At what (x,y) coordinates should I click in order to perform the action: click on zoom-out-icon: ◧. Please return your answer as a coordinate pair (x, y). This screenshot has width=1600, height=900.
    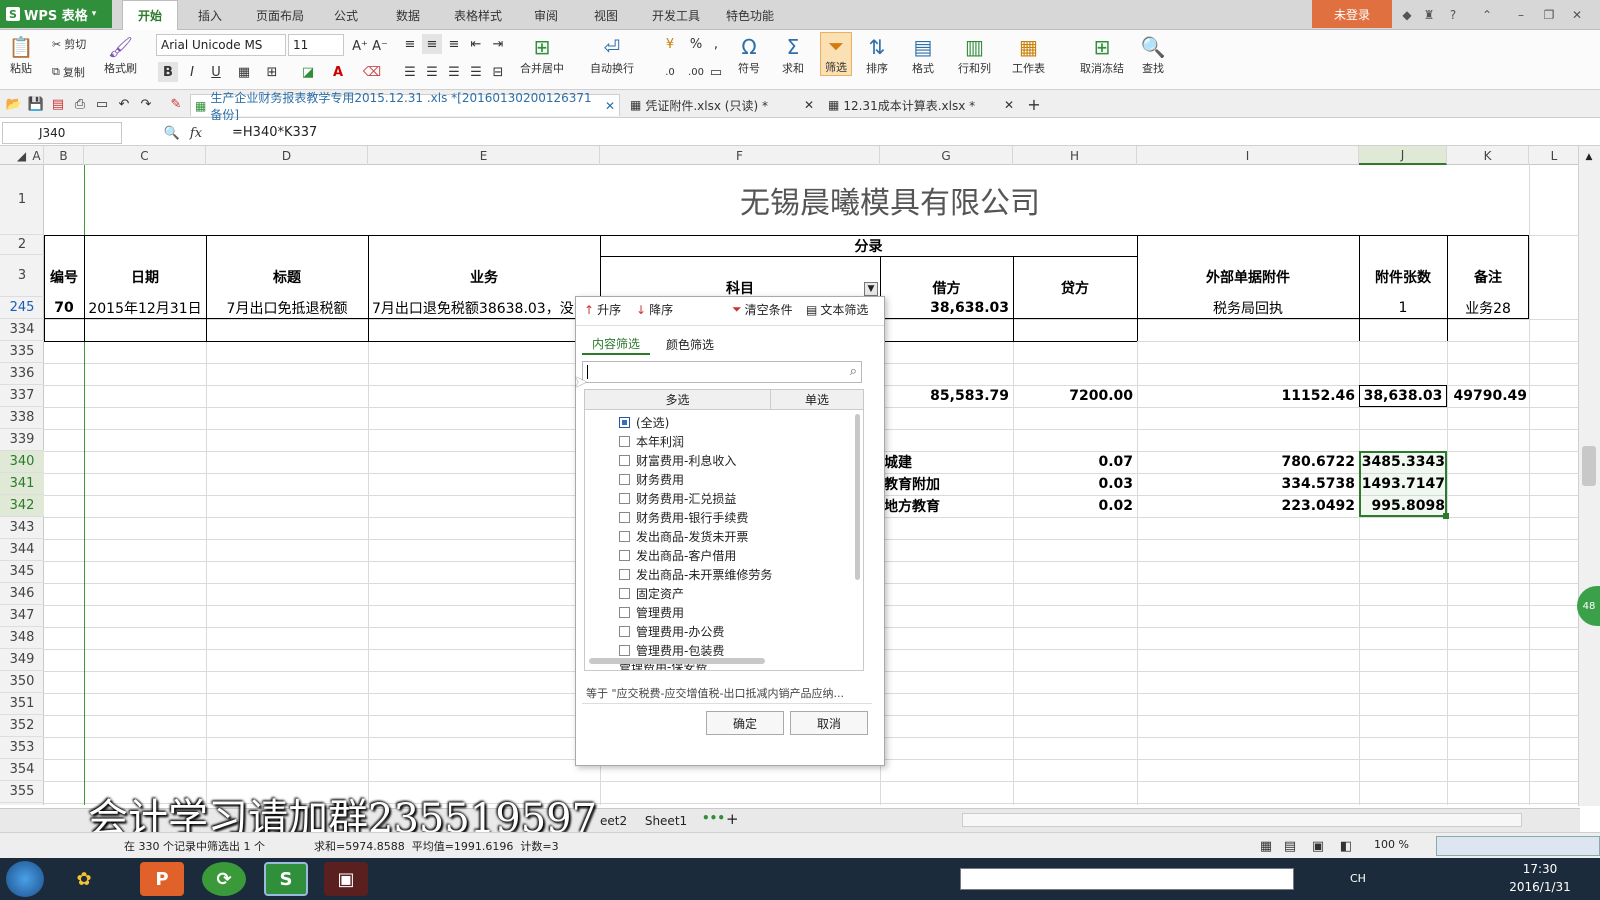
    Looking at the image, I should click on (1346, 846).